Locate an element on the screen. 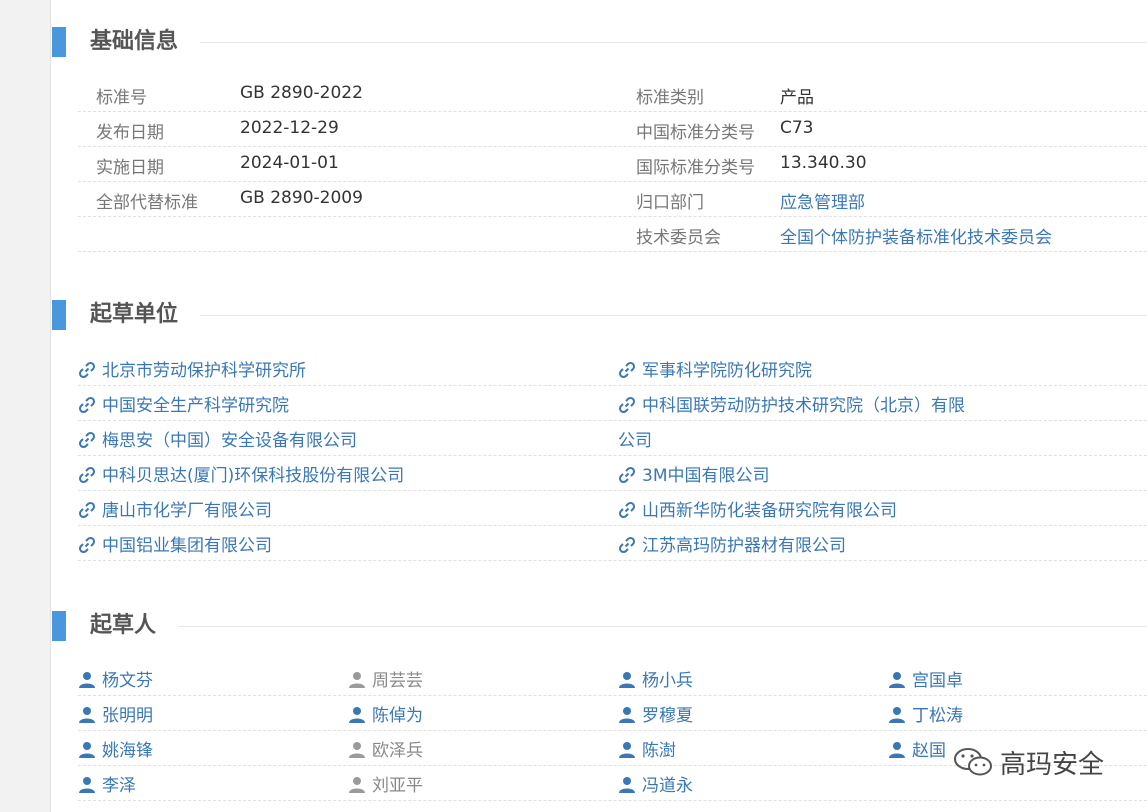  person-link: 赵国 is located at coordinates (917, 750).